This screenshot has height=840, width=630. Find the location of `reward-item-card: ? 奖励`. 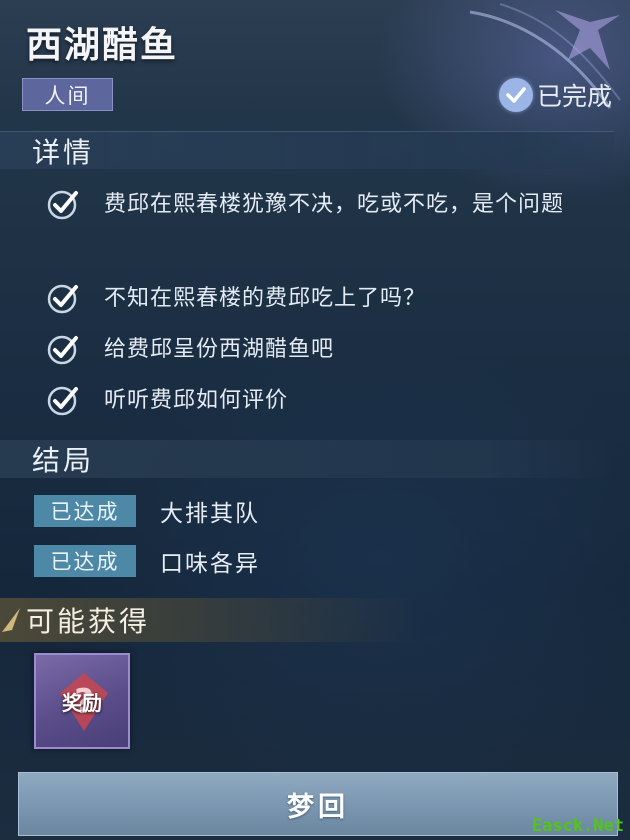

reward-item-card: ? 奖励 is located at coordinates (82, 701).